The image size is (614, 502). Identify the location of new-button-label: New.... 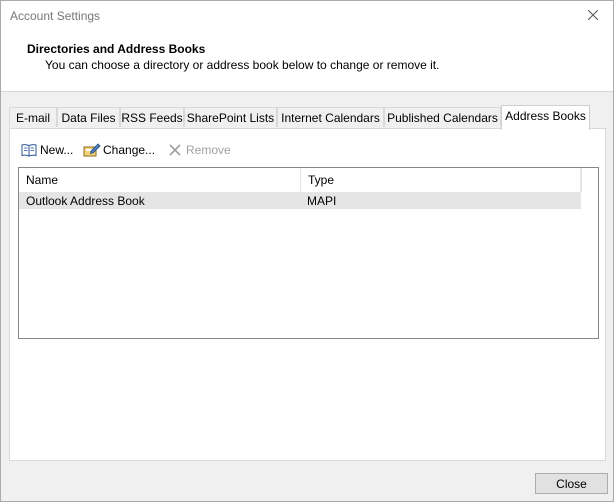
(57, 150).